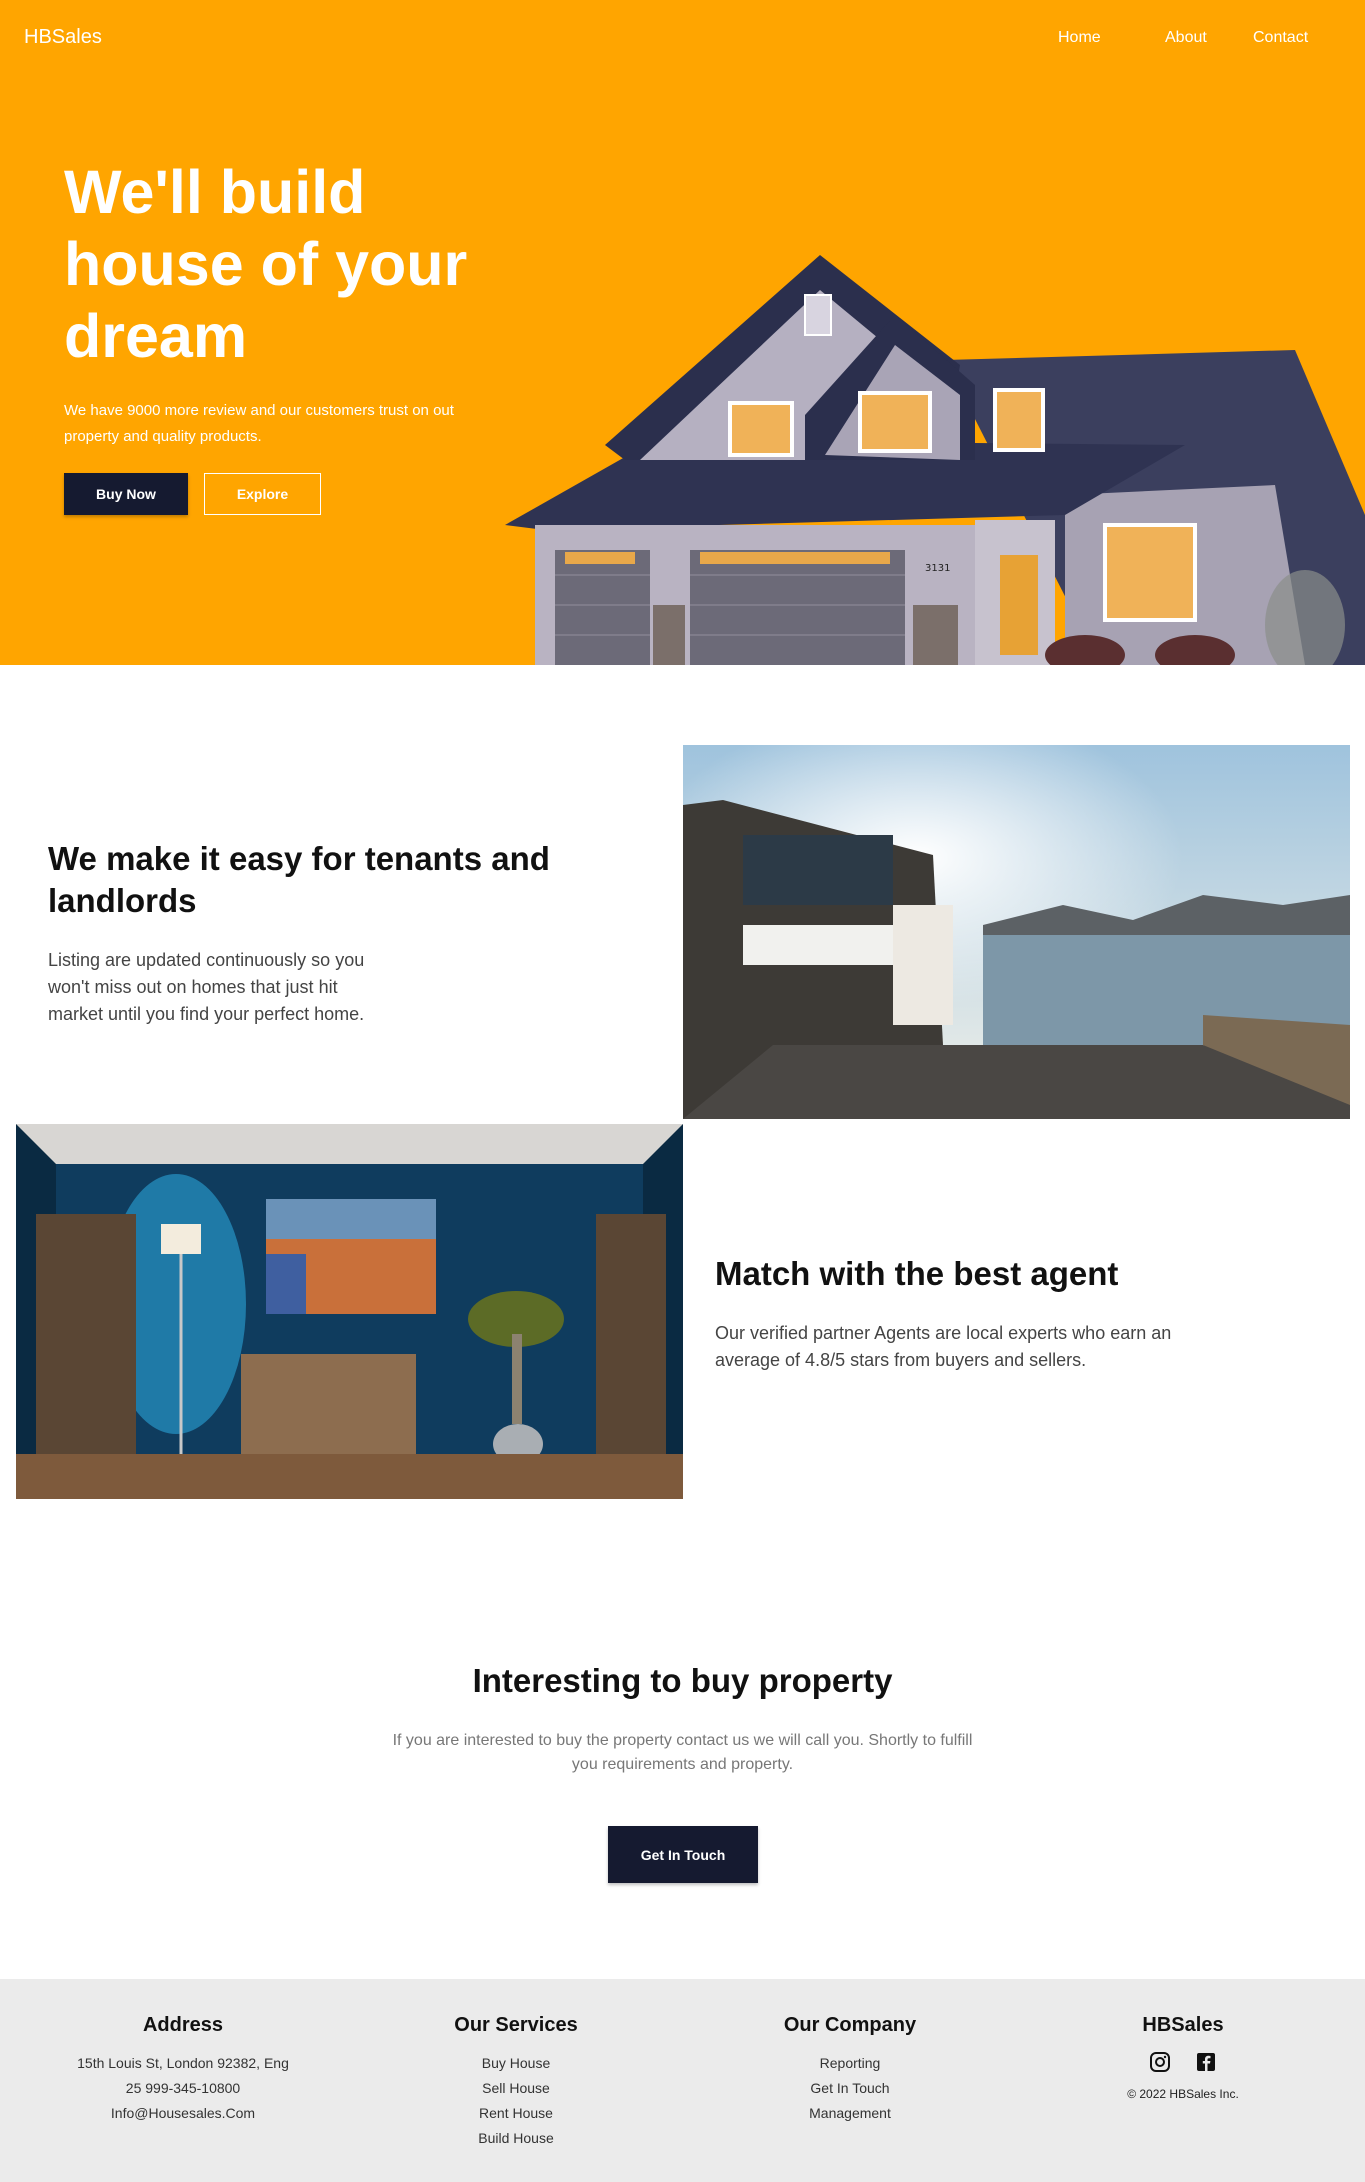 The width and height of the screenshot is (1365, 2182). Describe the element at coordinates (183, 2025) in the screenshot. I see `footer-address-heading: Address` at that location.